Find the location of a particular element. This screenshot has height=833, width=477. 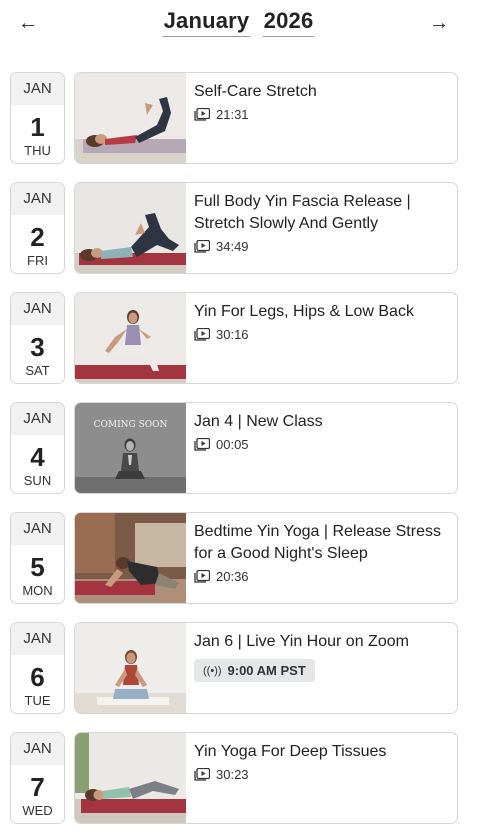

date-day: 3 is located at coordinates (37, 347).